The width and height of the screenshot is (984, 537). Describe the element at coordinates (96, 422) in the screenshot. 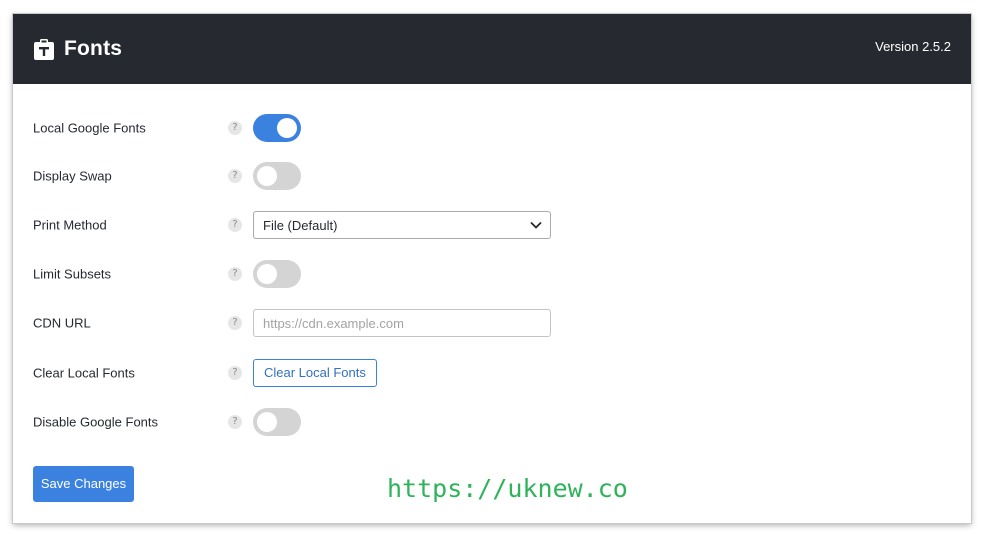

I see `setting-label: Disable Google Fonts` at that location.